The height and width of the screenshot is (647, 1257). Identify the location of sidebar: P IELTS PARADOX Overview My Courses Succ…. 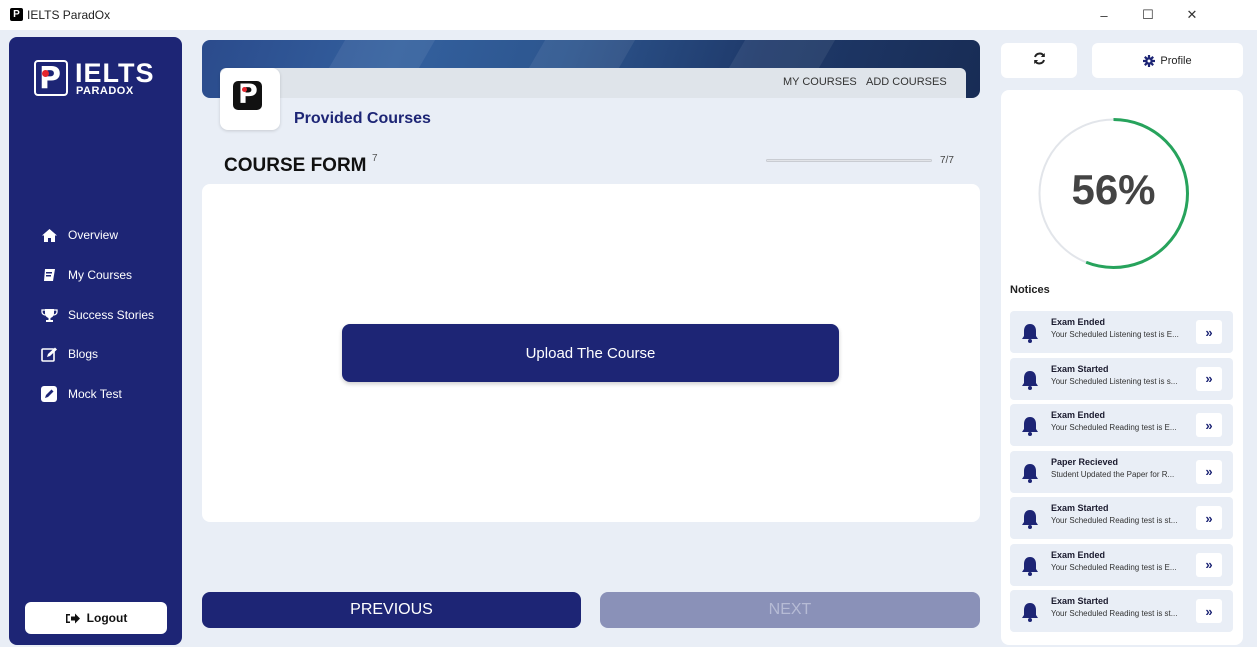
(95, 341).